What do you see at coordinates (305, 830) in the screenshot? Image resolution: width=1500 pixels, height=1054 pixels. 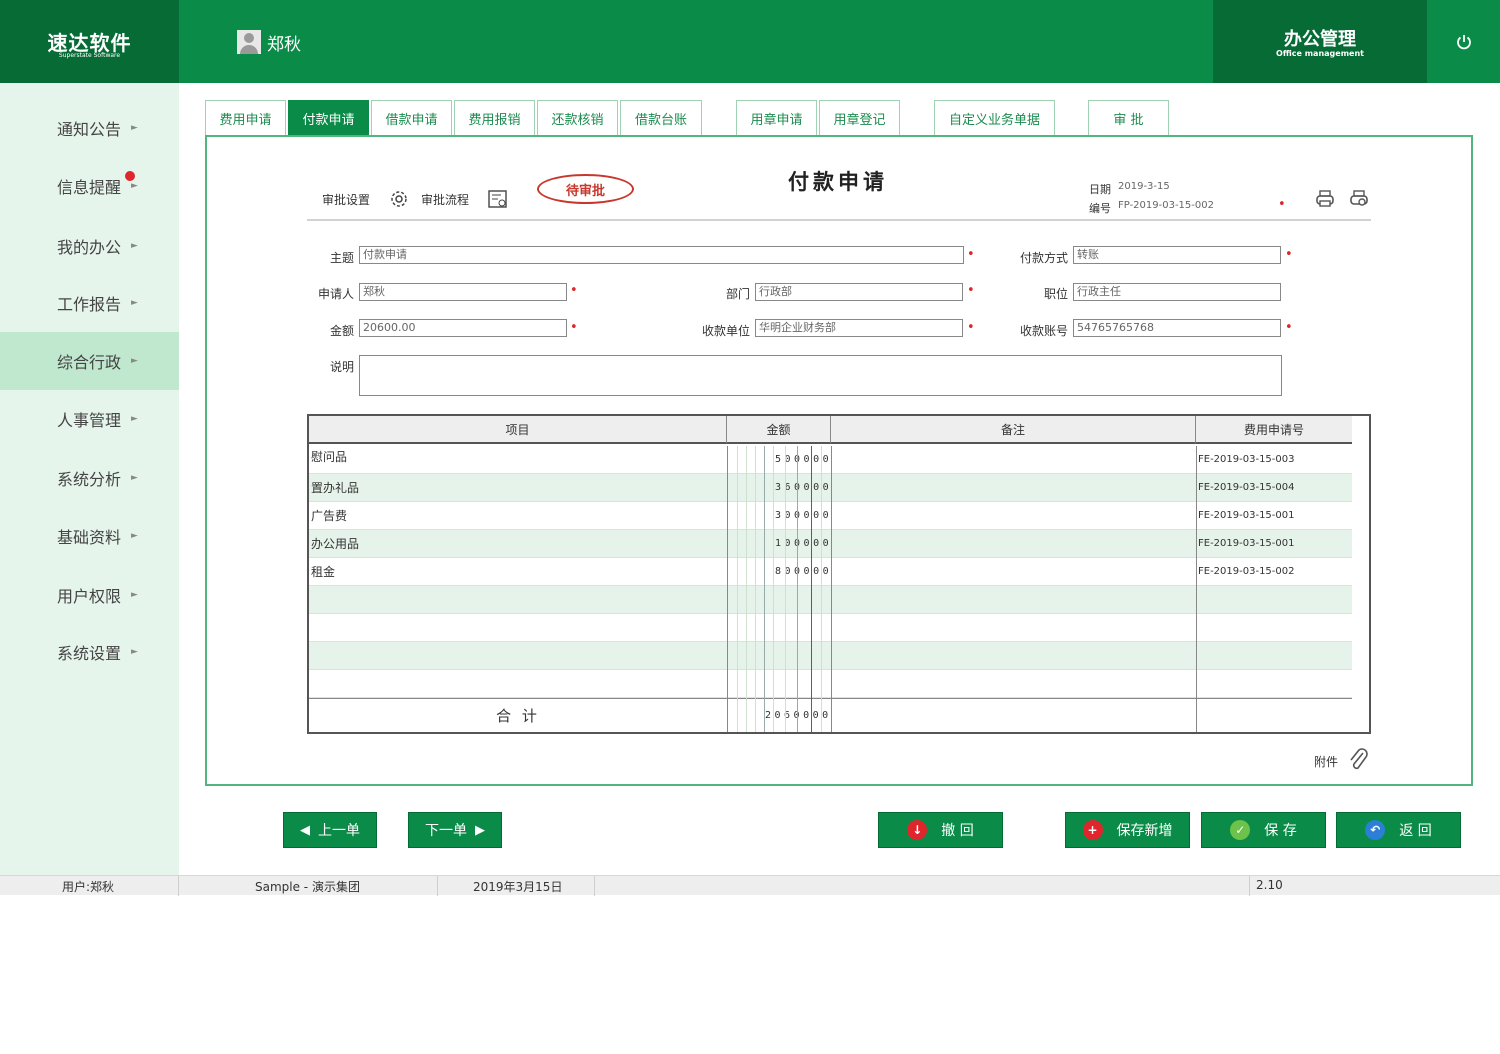 I see `arrow-left-icon: ◀` at bounding box center [305, 830].